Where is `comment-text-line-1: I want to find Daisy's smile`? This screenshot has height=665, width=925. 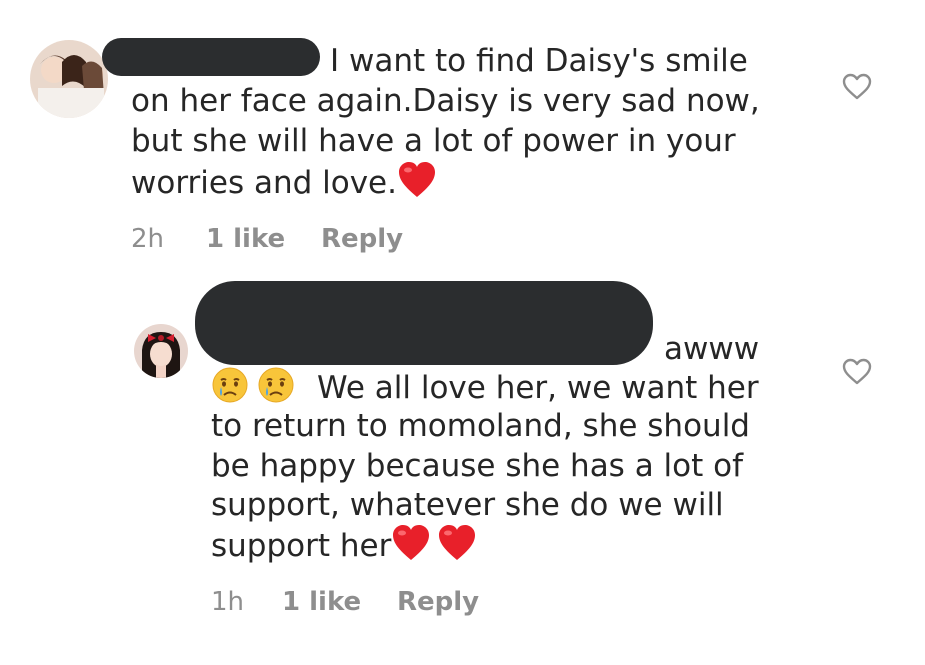
comment-text-line-1: I want to find Daisy's smile is located at coordinates (539, 61).